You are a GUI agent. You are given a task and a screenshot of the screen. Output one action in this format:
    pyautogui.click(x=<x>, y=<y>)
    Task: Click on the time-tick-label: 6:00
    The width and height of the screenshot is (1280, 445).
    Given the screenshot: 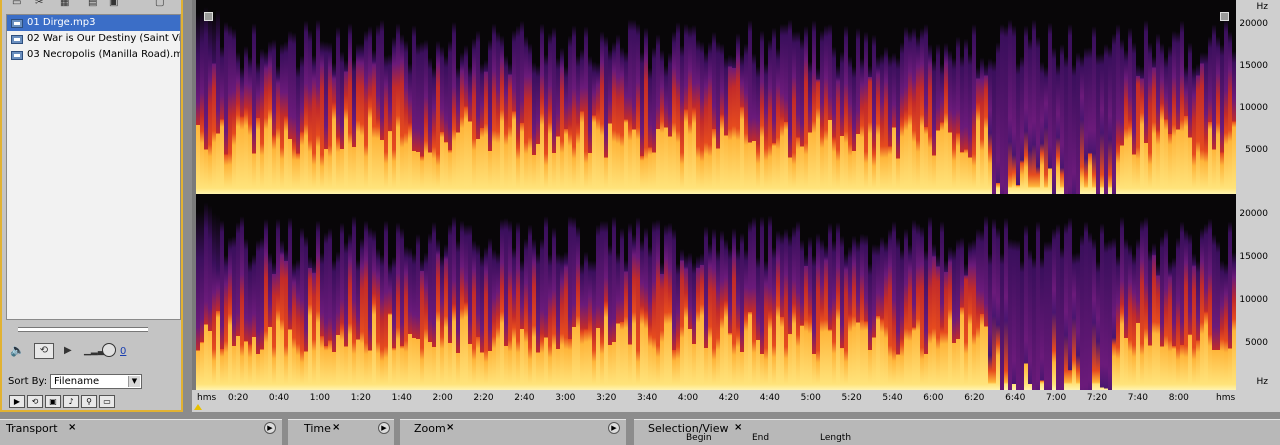 What is the action you would take?
    pyautogui.click(x=933, y=398)
    